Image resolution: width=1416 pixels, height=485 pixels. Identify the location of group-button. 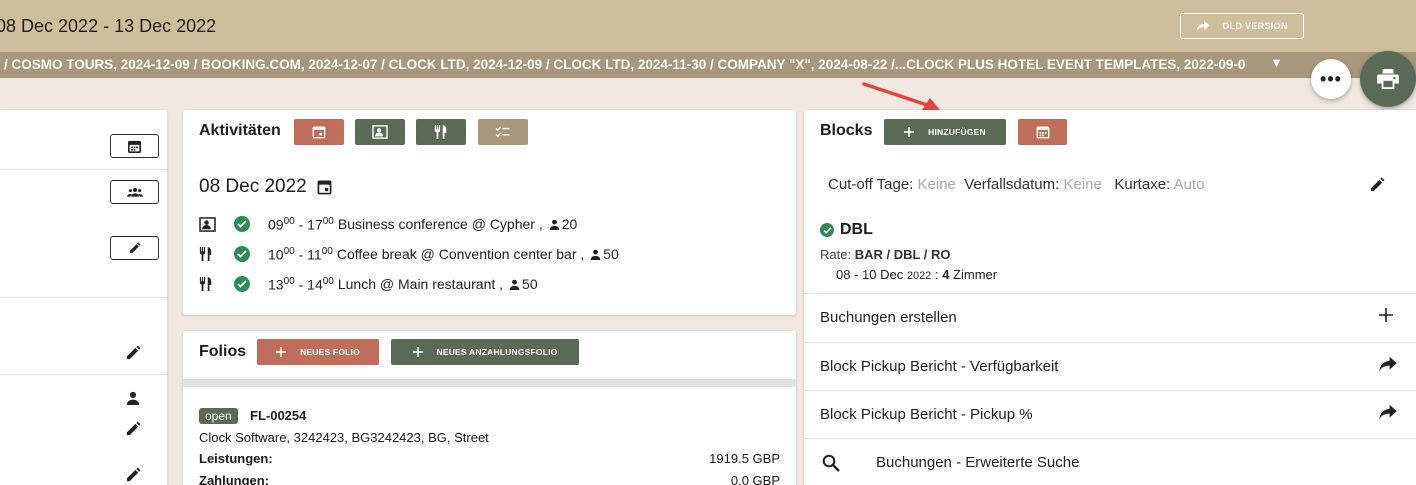
(134, 192).